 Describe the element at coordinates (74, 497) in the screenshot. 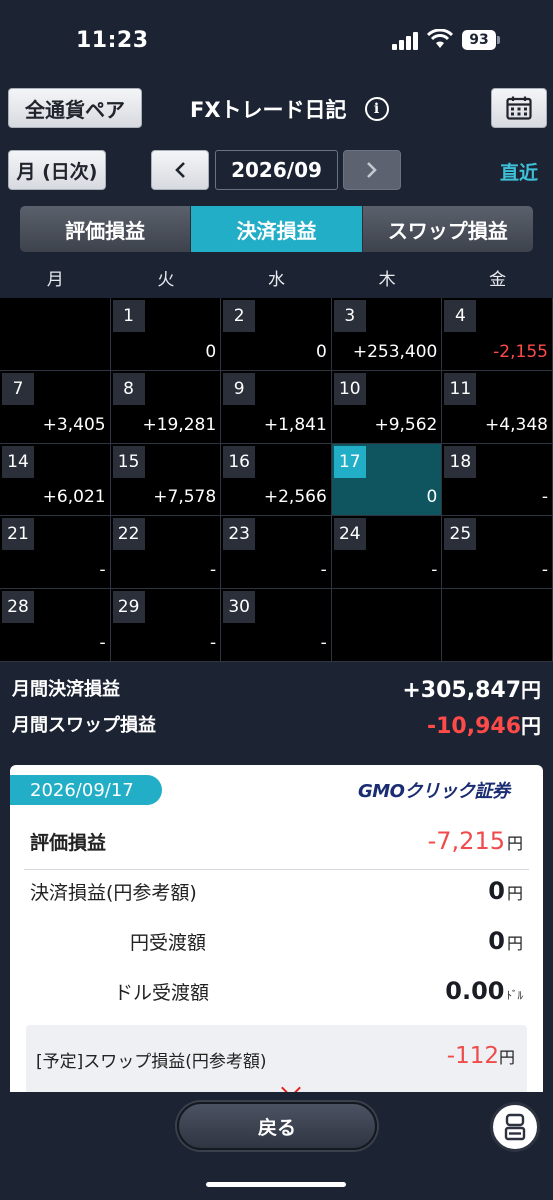

I see `calendar-day-value: +6,021` at that location.